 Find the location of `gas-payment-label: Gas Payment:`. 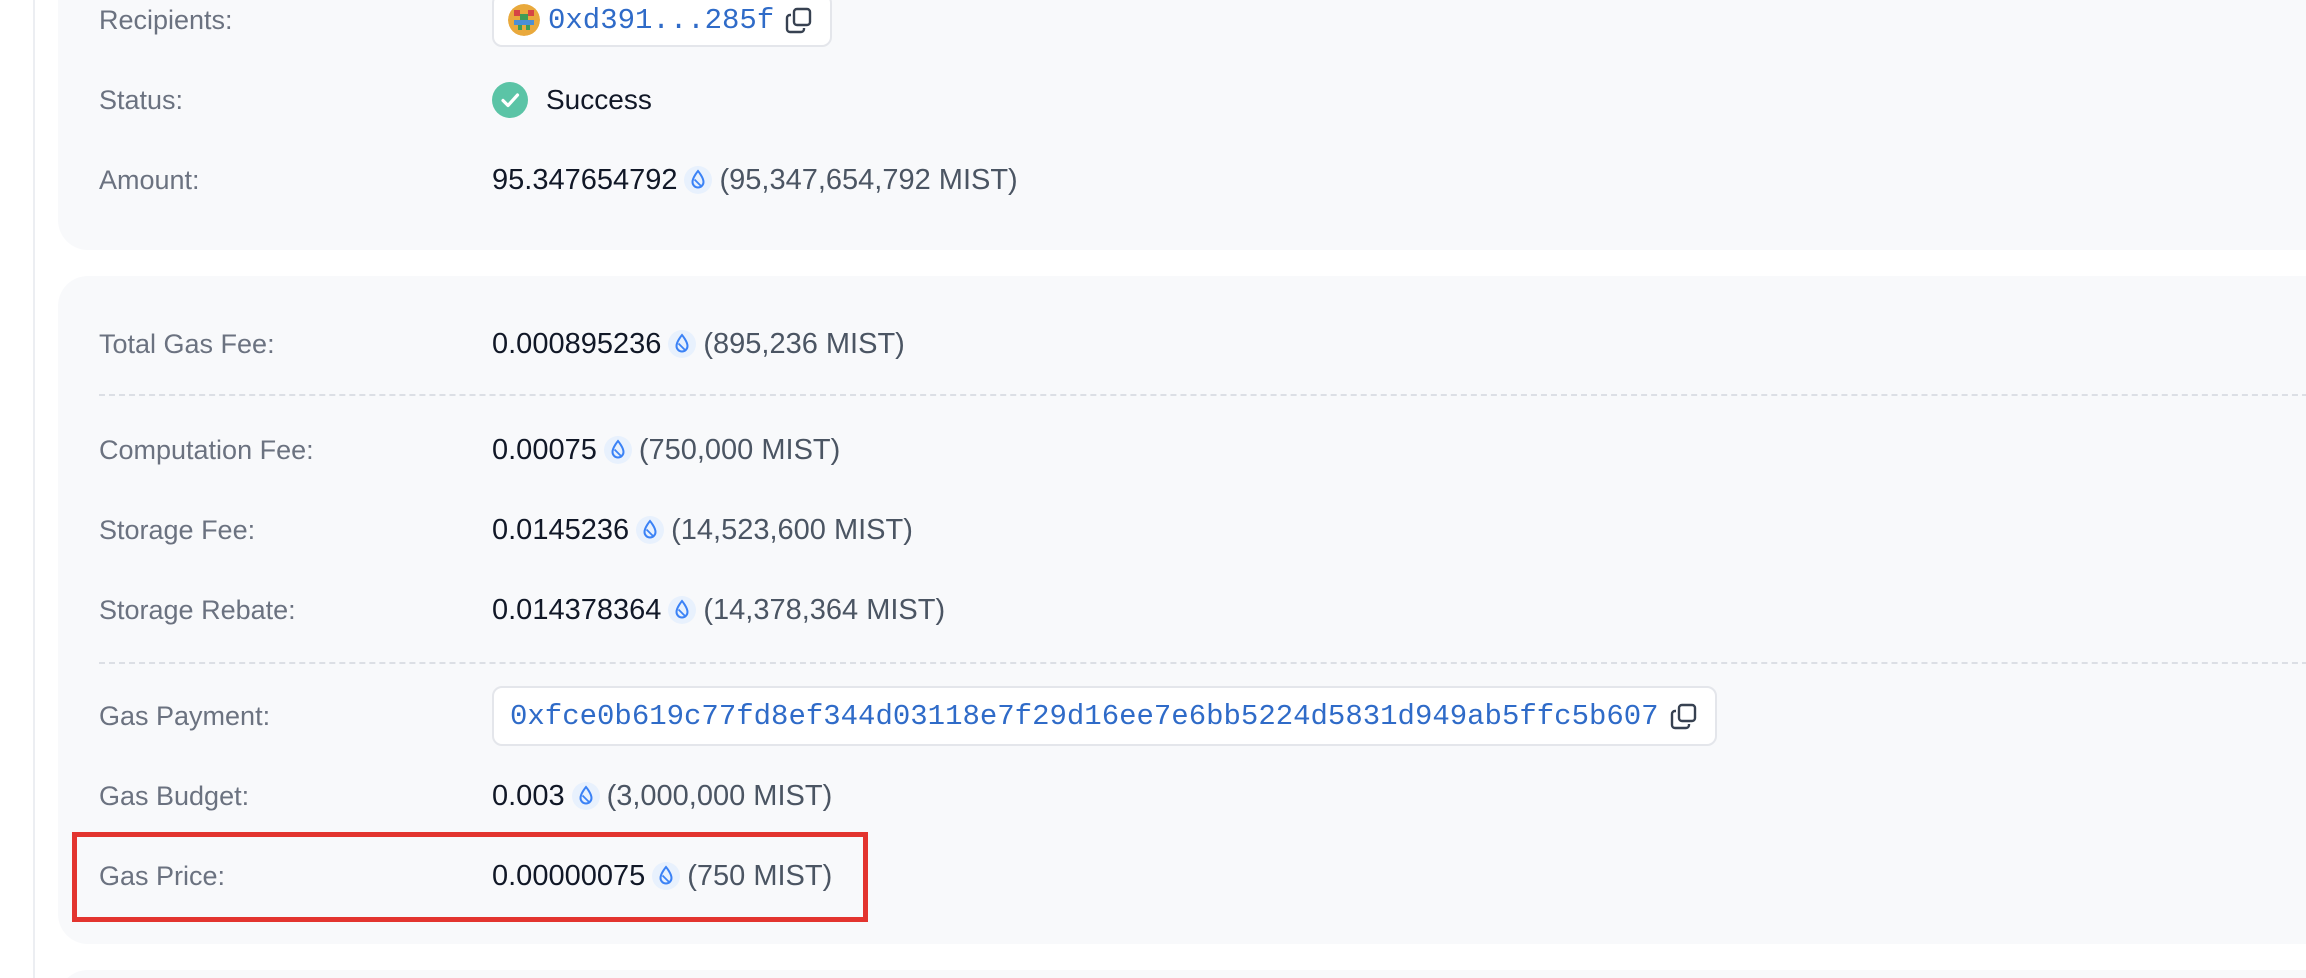

gas-payment-label: Gas Payment: is located at coordinates (185, 715).